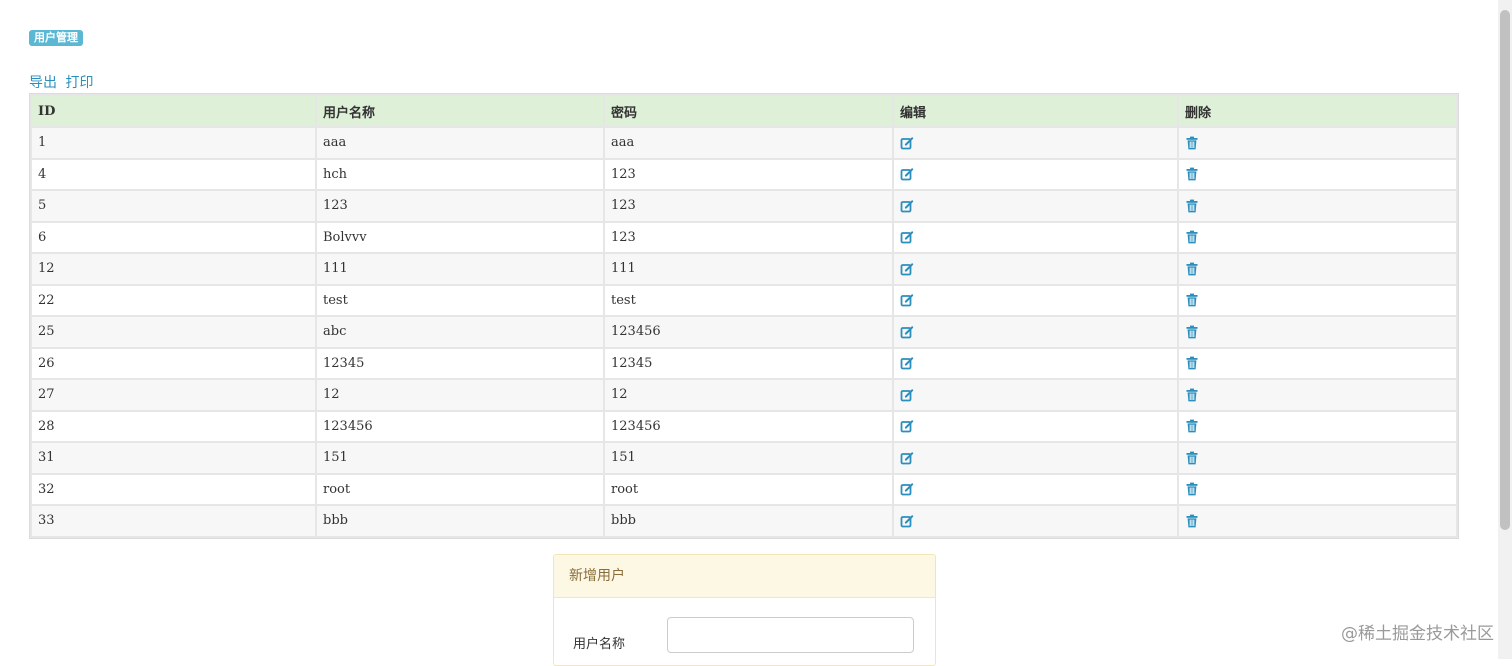 The height and width of the screenshot is (666, 1512). I want to click on table-row: 33 bbb bbb, so click(744, 521).